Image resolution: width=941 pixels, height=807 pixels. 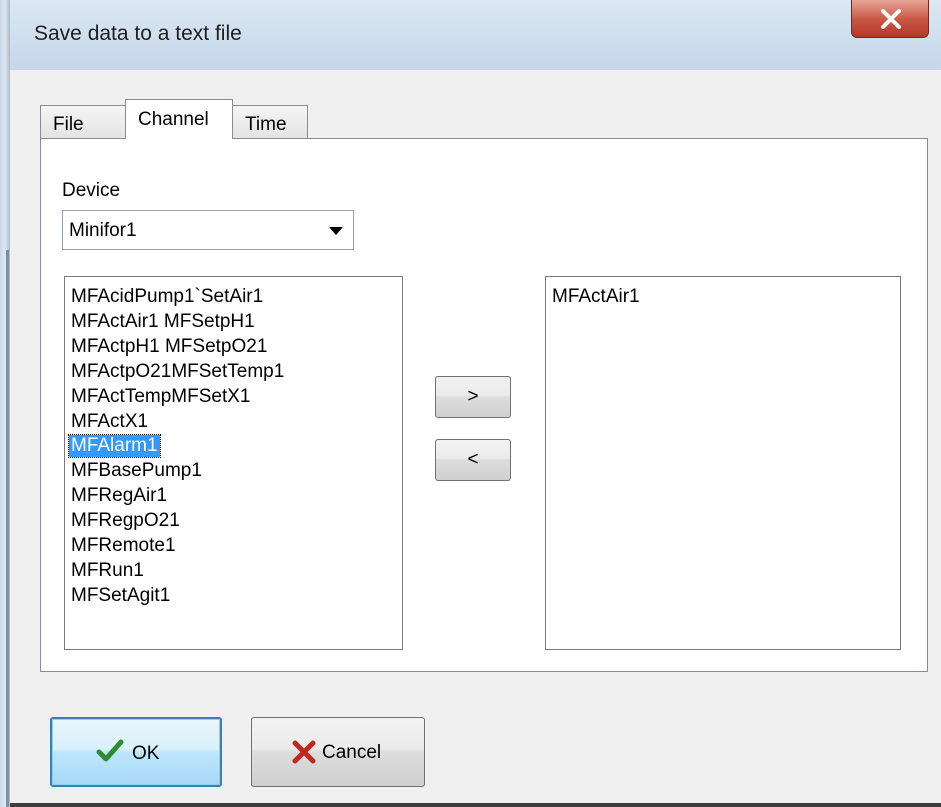 What do you see at coordinates (475, 35) in the screenshot?
I see `title-bar: Save data to a text file` at bounding box center [475, 35].